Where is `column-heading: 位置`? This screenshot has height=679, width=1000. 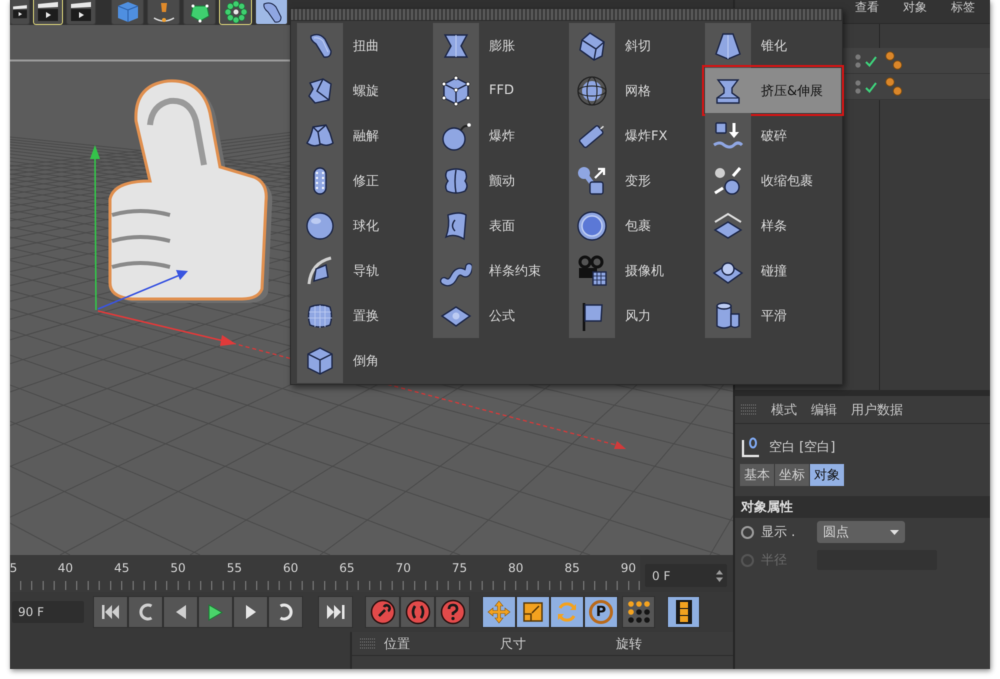
column-heading: 位置 is located at coordinates (397, 644).